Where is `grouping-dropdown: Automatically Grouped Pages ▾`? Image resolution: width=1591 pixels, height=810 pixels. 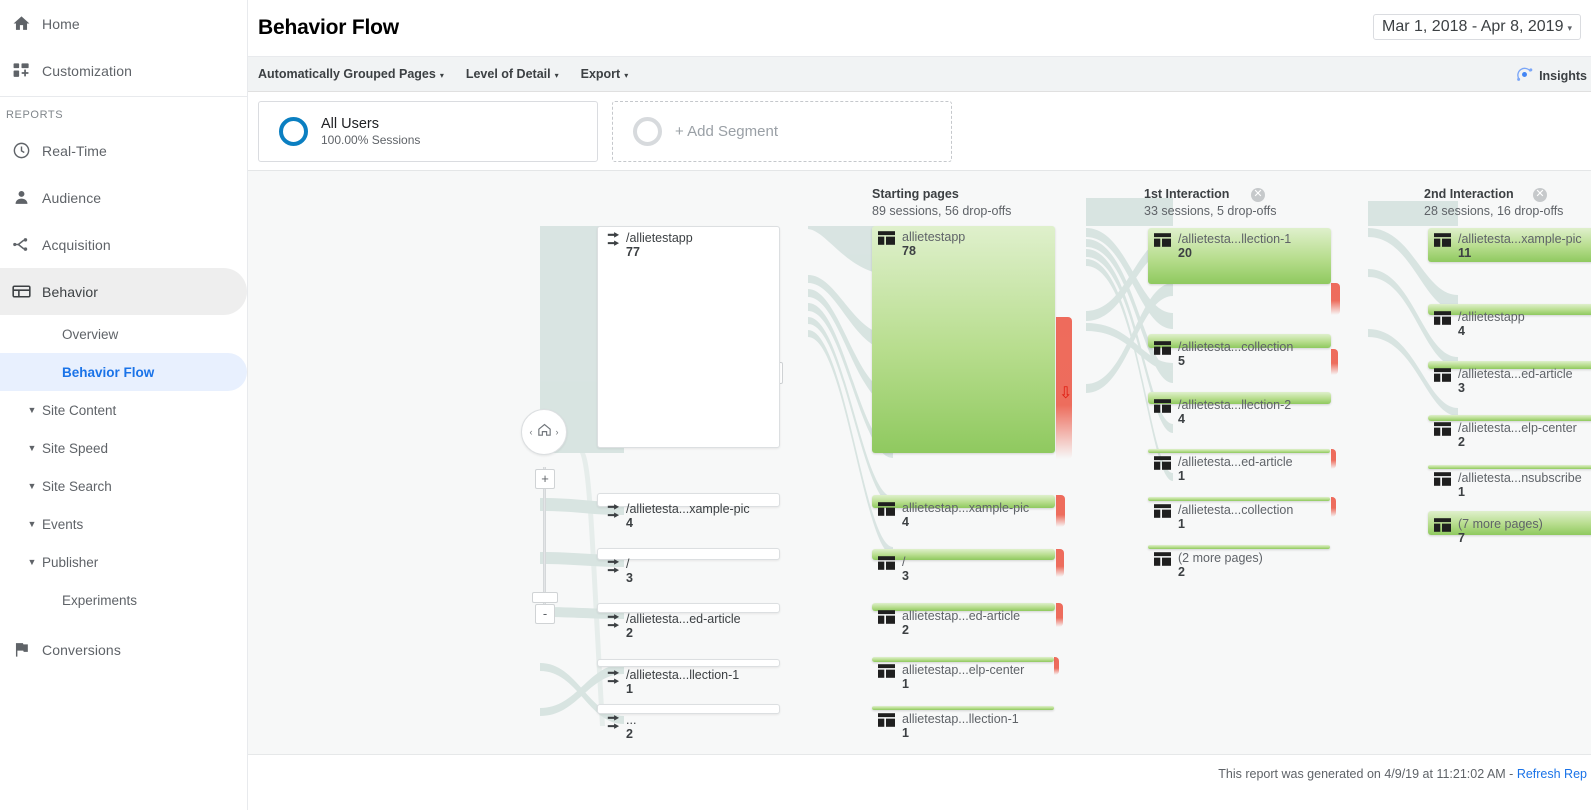
grouping-dropdown: Automatically Grouped Pages ▾ is located at coordinates (351, 74).